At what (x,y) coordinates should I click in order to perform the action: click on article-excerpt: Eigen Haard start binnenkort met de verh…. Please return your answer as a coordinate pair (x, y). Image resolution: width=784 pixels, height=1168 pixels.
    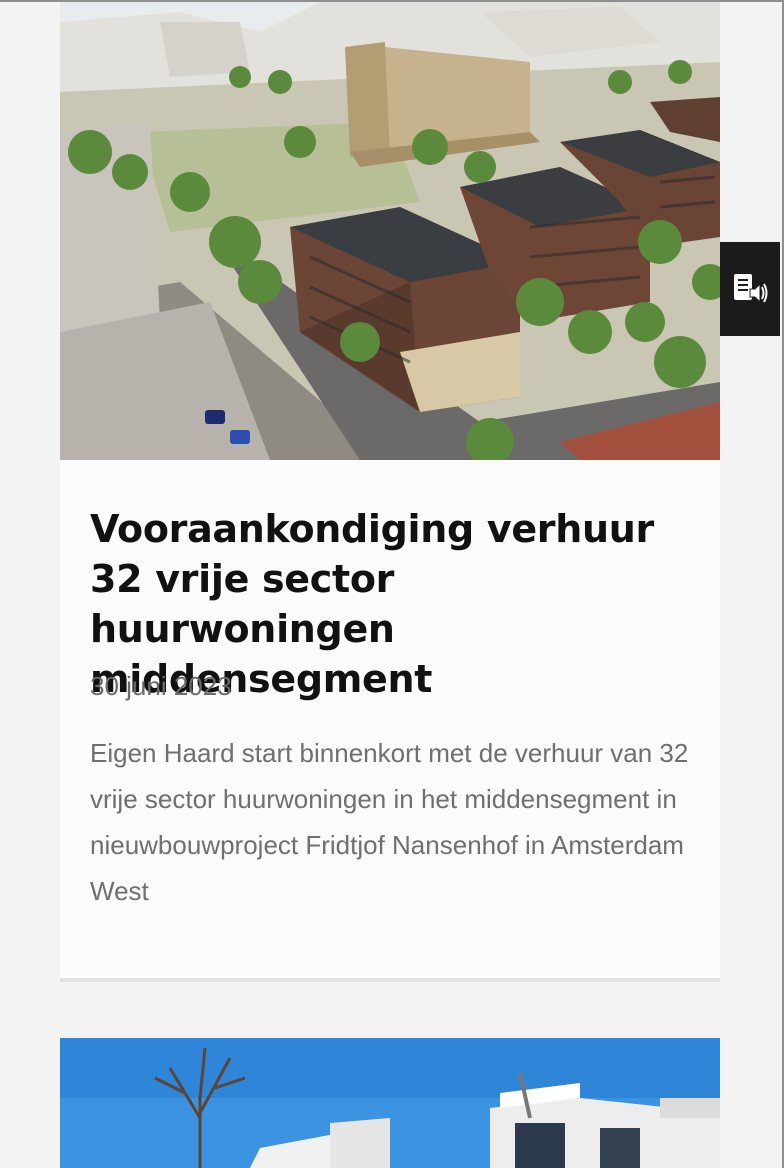
    Looking at the image, I should click on (389, 822).